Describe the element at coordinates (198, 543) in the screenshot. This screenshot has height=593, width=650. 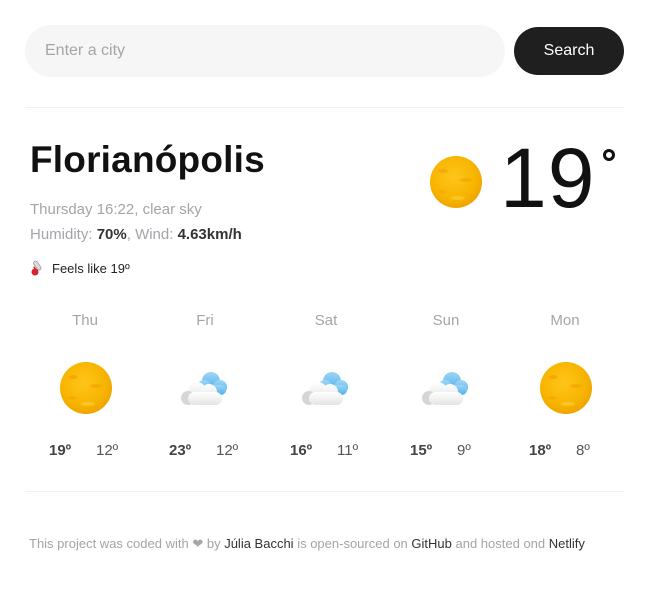
I see `heart-icon: ❤` at that location.